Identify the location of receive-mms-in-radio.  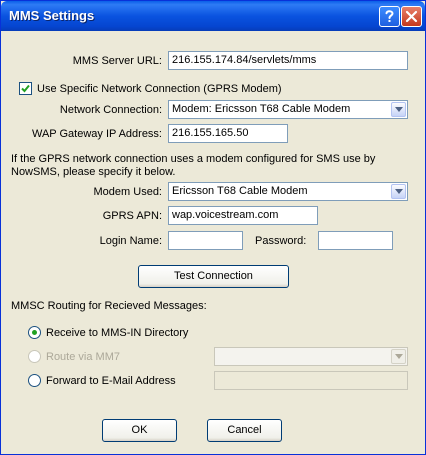
(34, 332).